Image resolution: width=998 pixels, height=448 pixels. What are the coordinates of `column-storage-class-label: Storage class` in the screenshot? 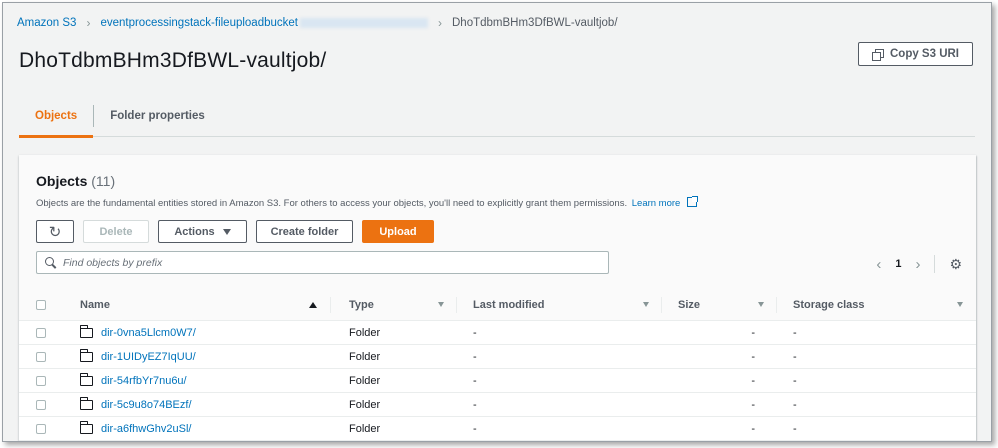 It's located at (829, 304).